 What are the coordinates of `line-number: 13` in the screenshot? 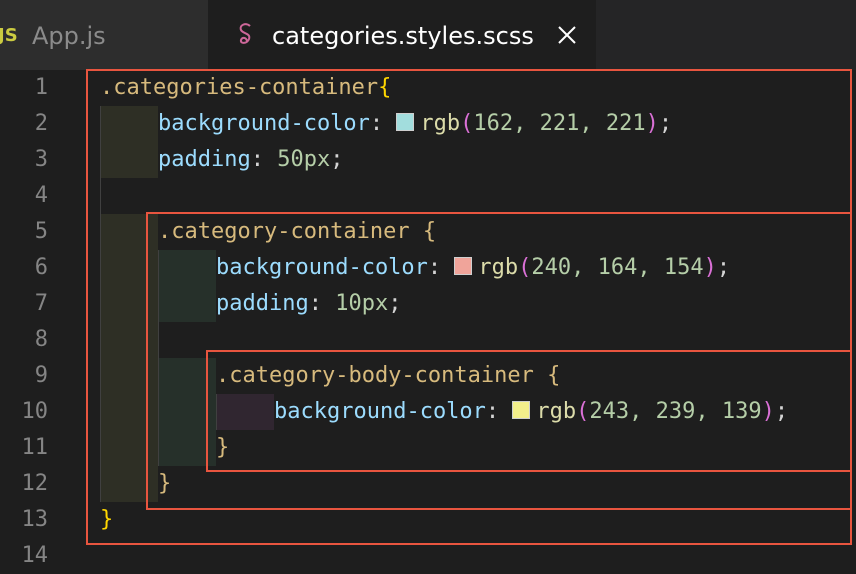 It's located at (35, 519).